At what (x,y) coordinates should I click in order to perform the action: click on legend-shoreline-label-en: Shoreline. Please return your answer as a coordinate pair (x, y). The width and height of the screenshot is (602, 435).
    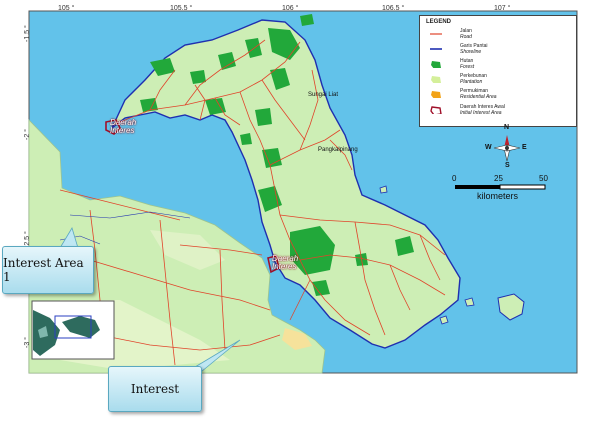
    Looking at the image, I should click on (471, 52).